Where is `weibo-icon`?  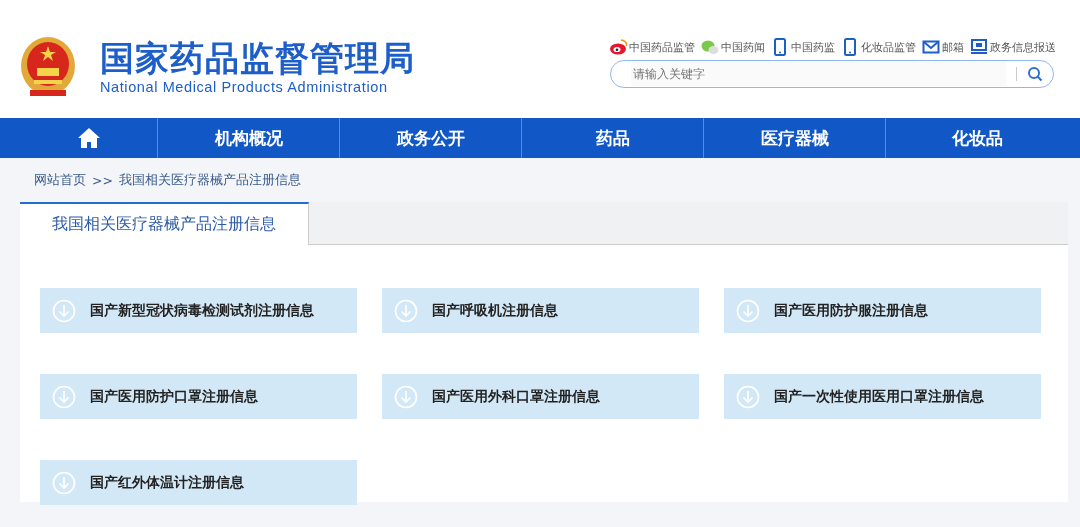 weibo-icon is located at coordinates (618, 47).